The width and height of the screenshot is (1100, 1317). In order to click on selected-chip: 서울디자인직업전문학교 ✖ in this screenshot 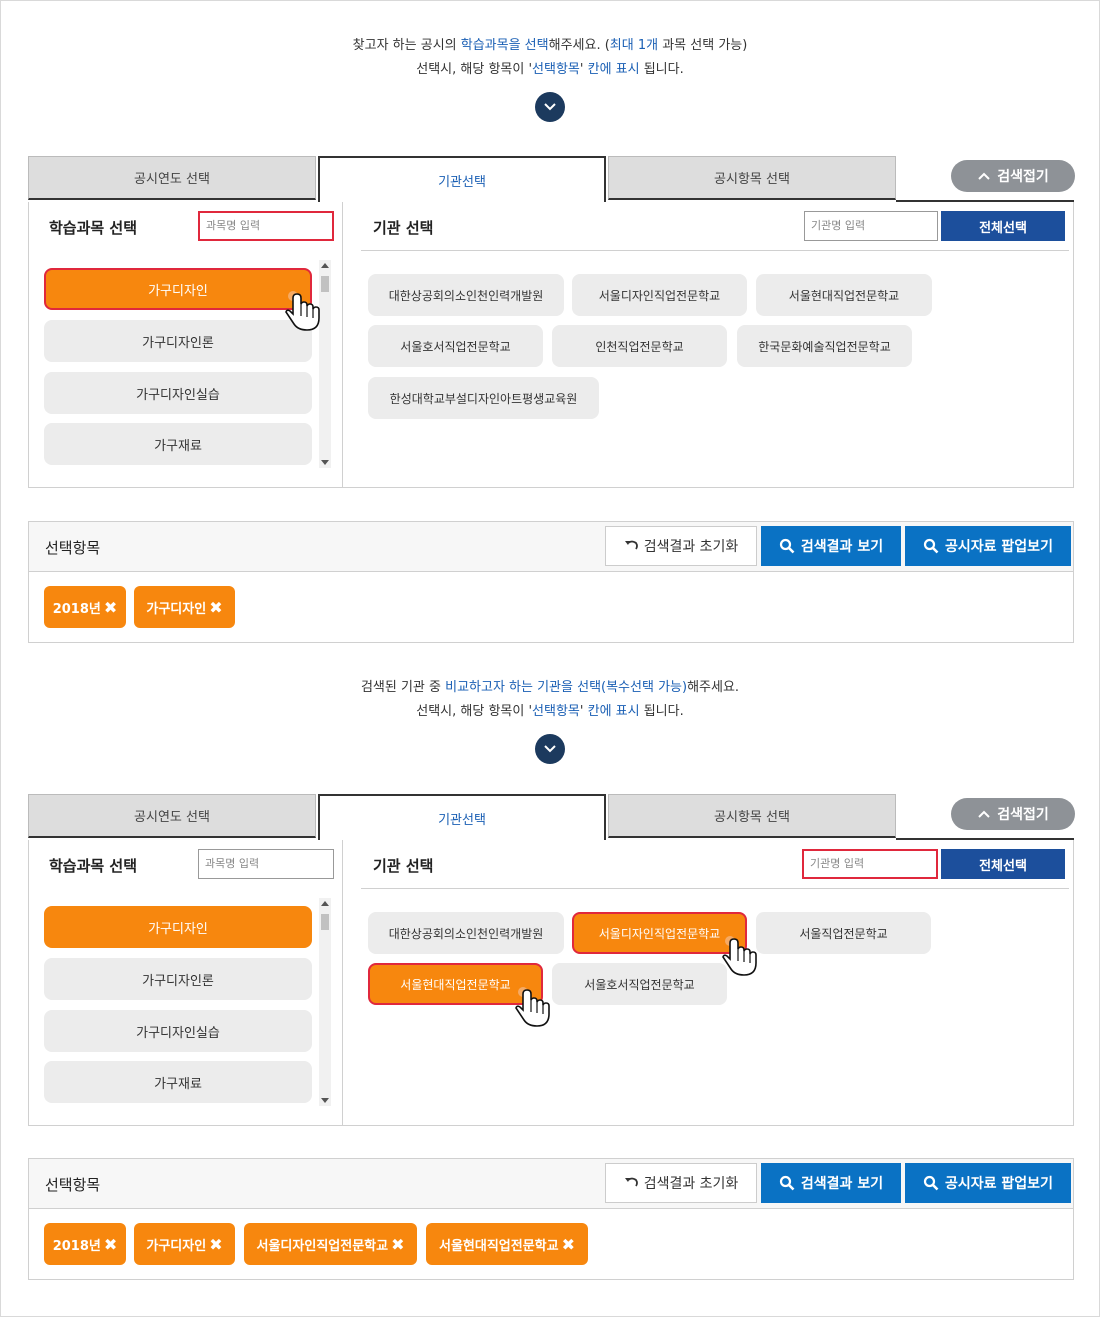, I will do `click(330, 1244)`.